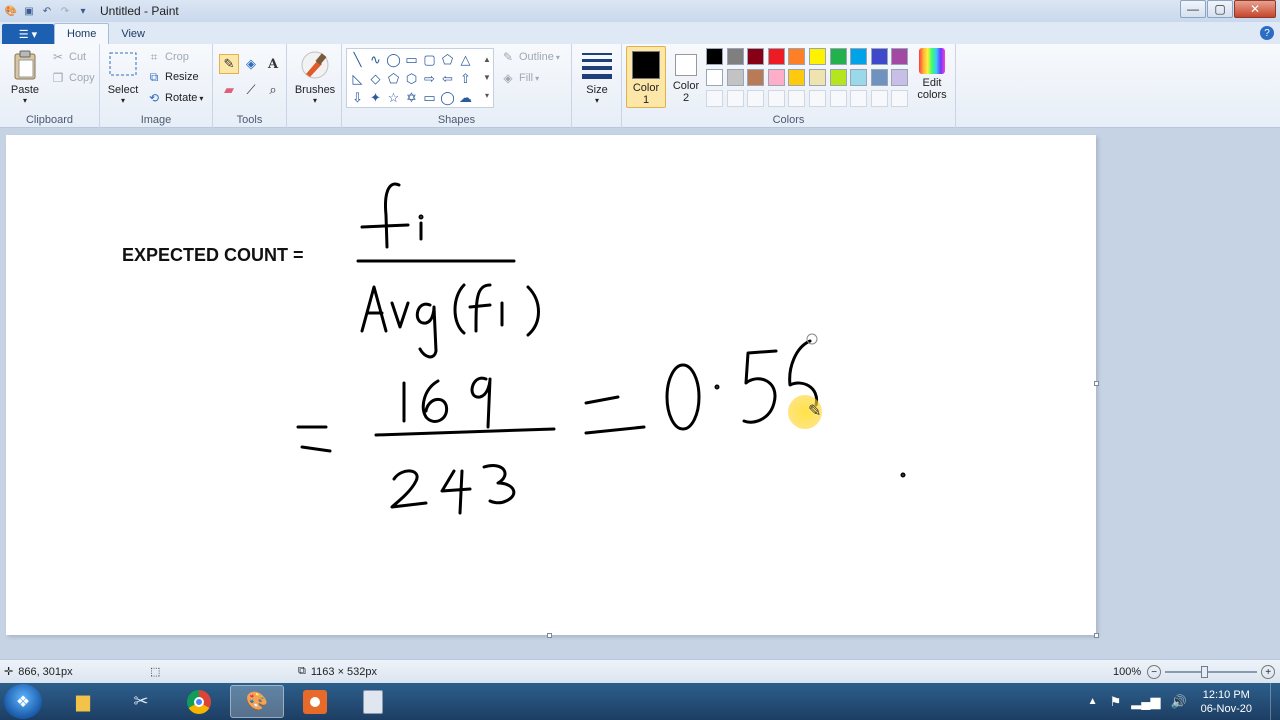 The height and width of the screenshot is (720, 1280). What do you see at coordinates (429, 78) in the screenshot?
I see `right-arrow-shape-icon: ⇨` at bounding box center [429, 78].